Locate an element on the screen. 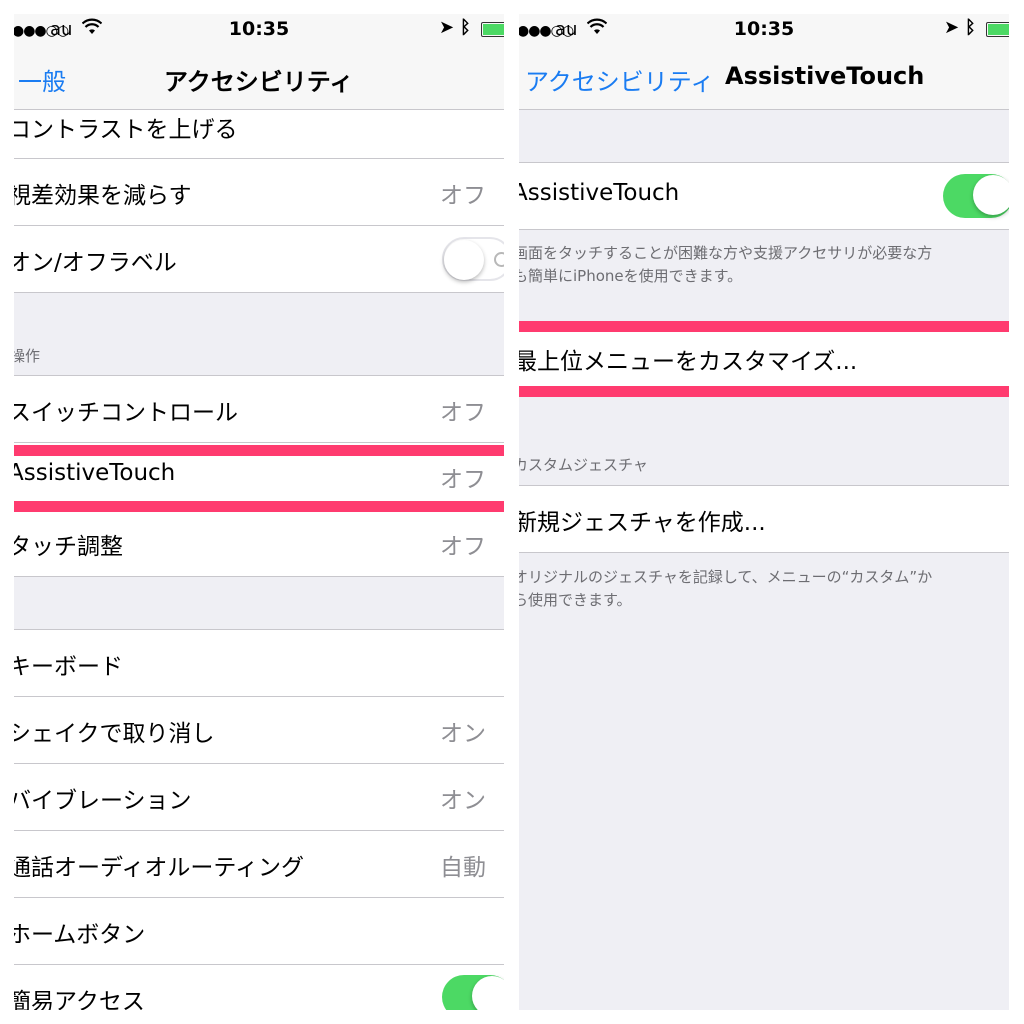  call-audio-routing-row: 通話オーディオルーティング 自動 is located at coordinates (259, 864).